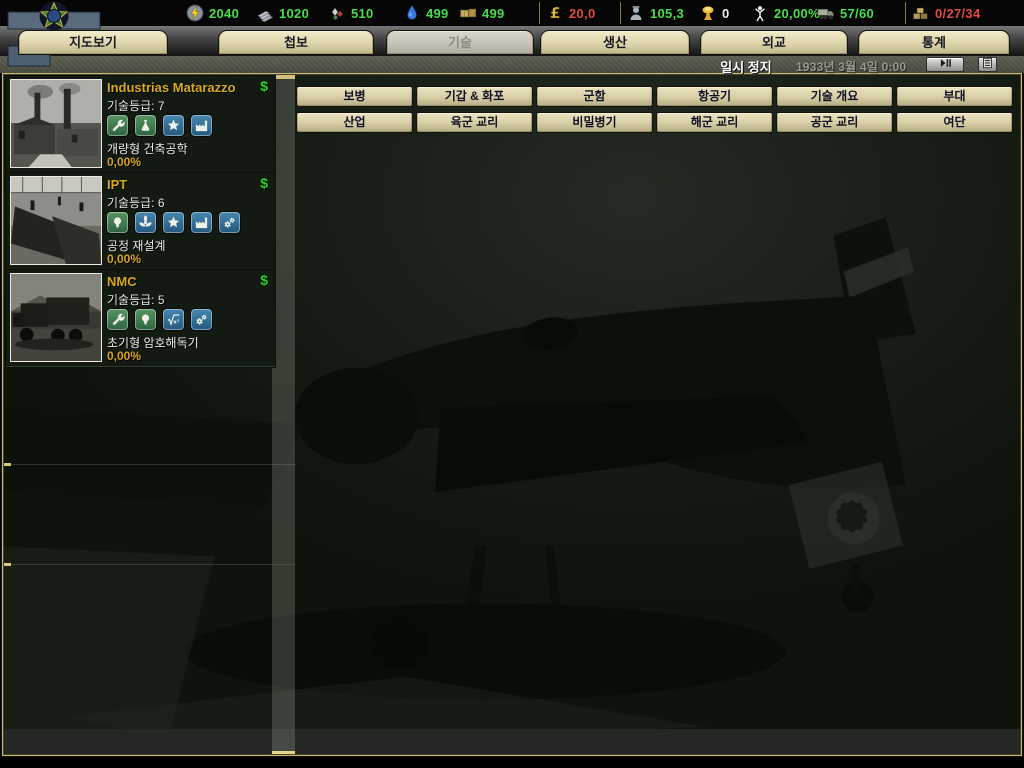 This screenshot has width=1024, height=768. I want to click on supplies-value: 499, so click(493, 13).